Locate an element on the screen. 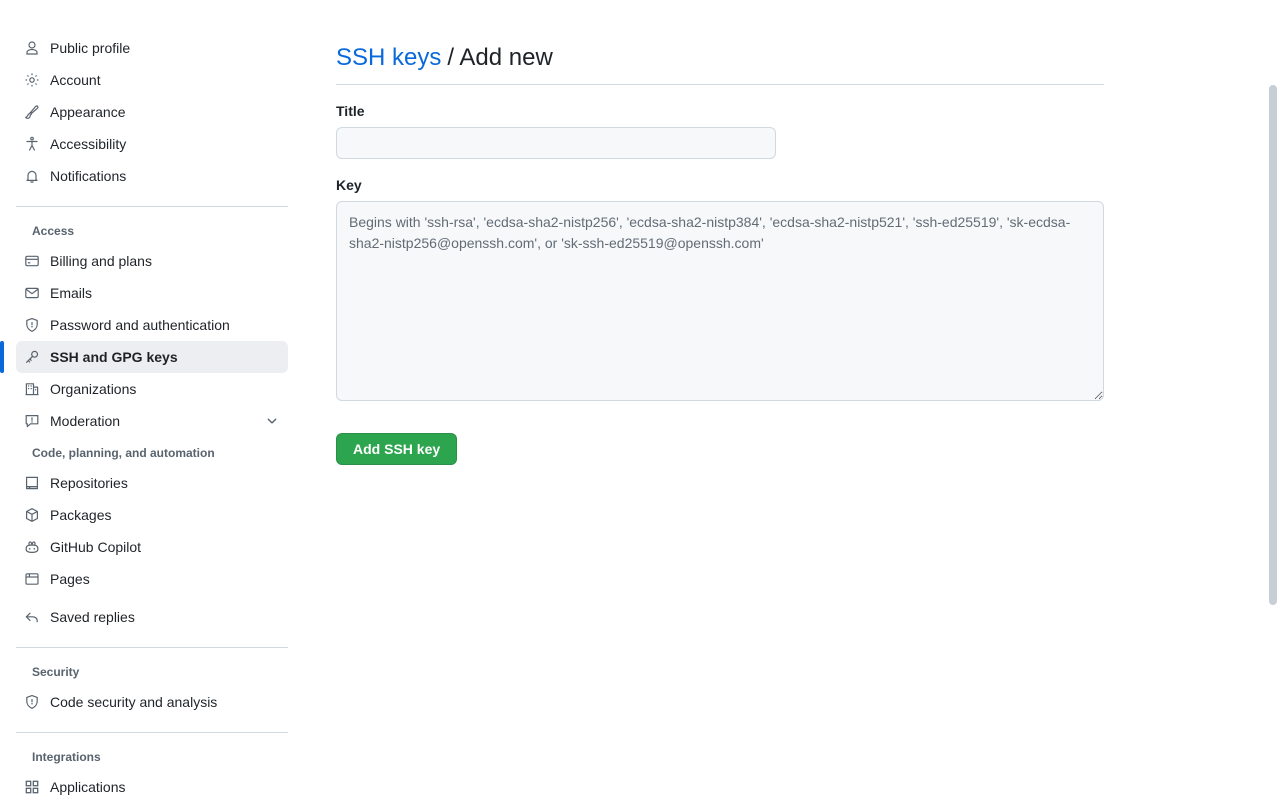 The height and width of the screenshot is (800, 1280). sidebar-item-accessibility: Accessibility is located at coordinates (152, 144).